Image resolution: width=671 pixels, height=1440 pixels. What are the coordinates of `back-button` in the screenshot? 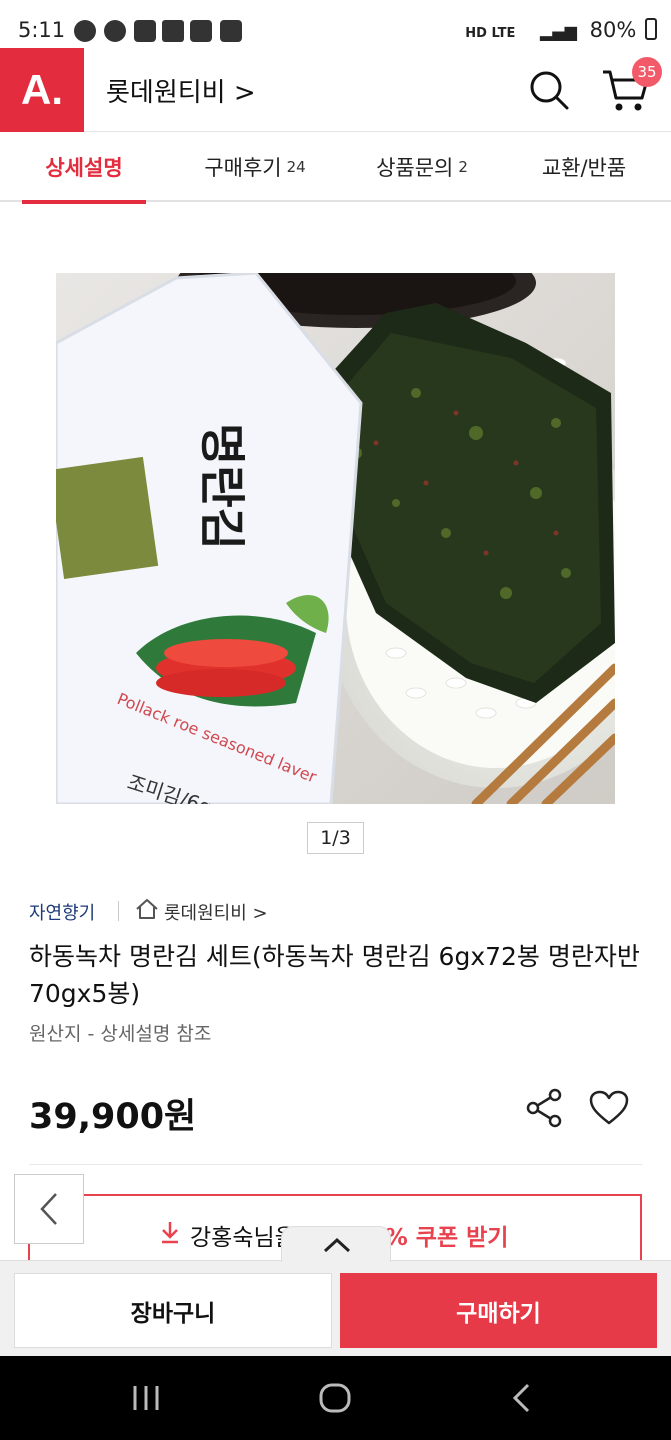 It's located at (49, 1209).